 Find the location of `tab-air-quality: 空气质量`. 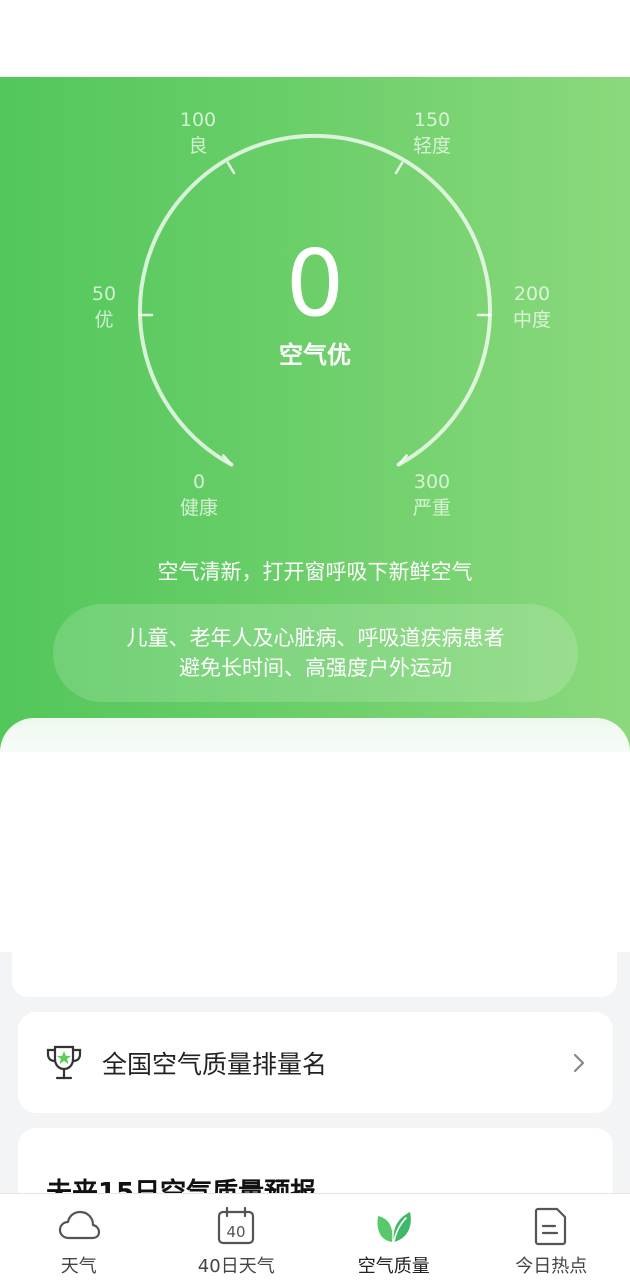

tab-air-quality: 空气质量 is located at coordinates (394, 1237).